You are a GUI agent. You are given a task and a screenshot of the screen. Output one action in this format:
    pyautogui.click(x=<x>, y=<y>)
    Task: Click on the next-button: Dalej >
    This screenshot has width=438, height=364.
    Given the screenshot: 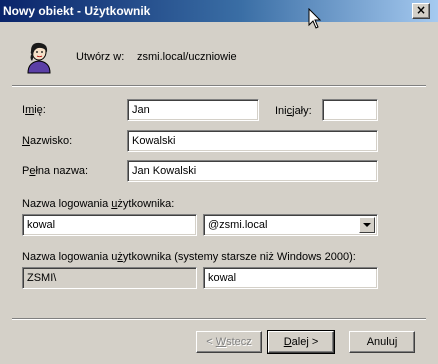 What is the action you would take?
    pyautogui.click(x=301, y=342)
    